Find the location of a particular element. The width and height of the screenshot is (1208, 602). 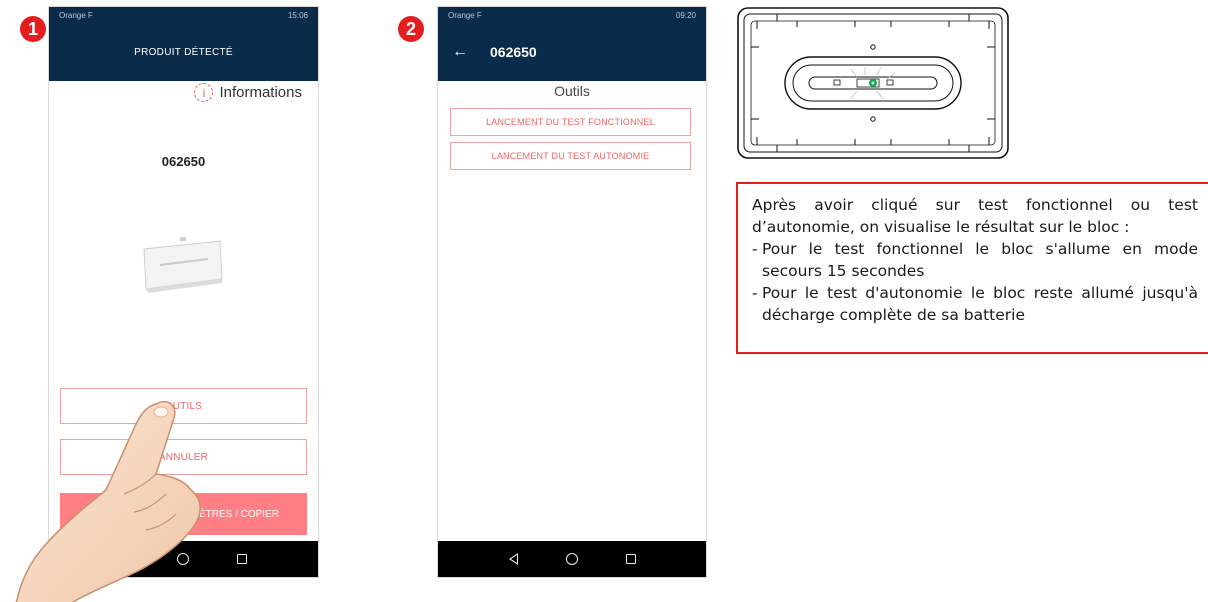

status-bar: Orange F 09:20 is located at coordinates (572, 15).